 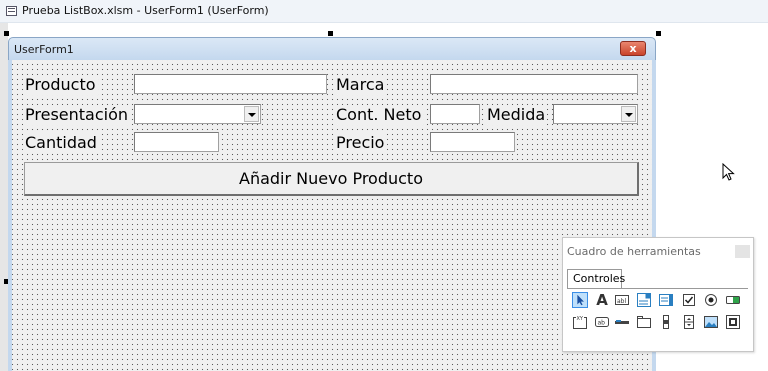 What do you see at coordinates (689, 322) in the screenshot?
I see `spinbutton-icon` at bounding box center [689, 322].